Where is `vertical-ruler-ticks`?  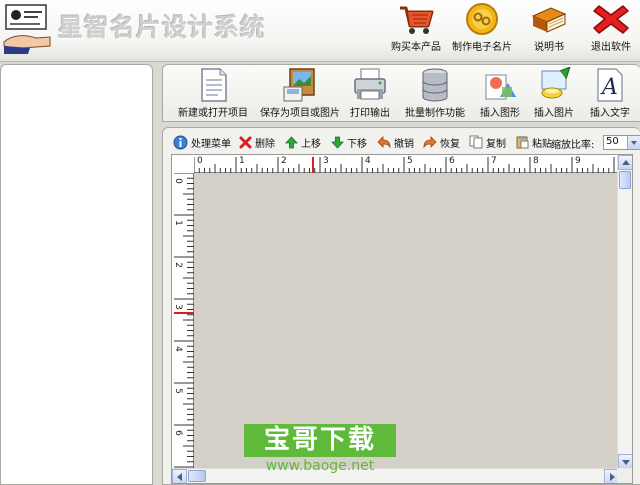 vertical-ruler-ticks is located at coordinates (184, 320).